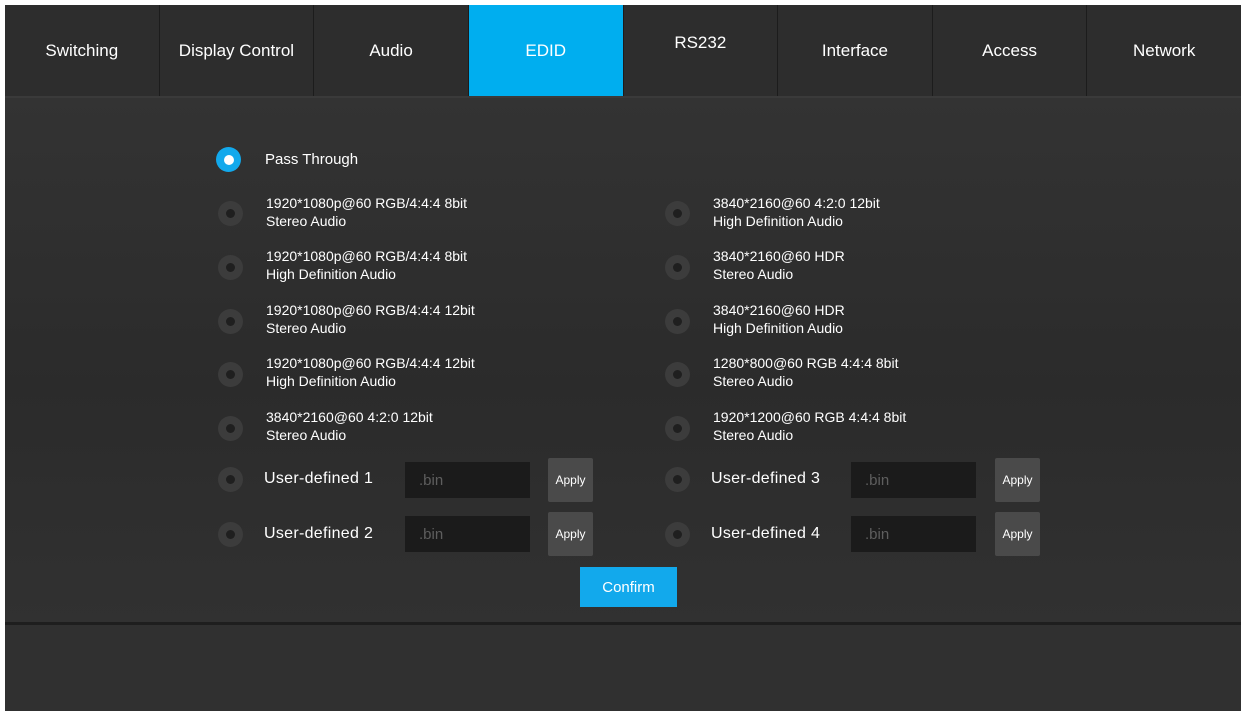  I want to click on confirm-button: Confirm, so click(628, 587).